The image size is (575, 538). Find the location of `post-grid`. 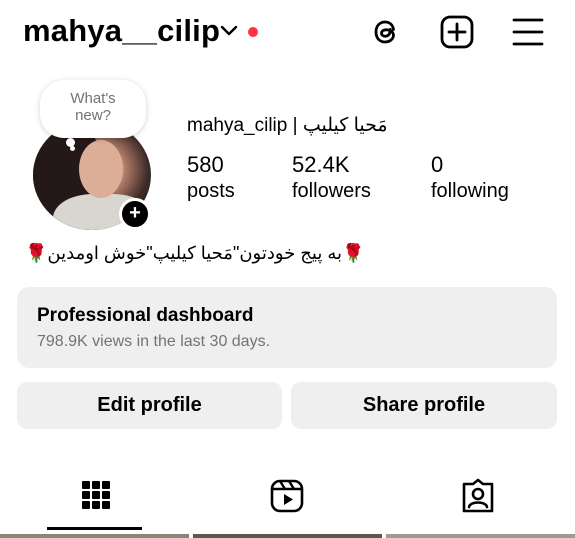

post-grid is located at coordinates (287, 536).